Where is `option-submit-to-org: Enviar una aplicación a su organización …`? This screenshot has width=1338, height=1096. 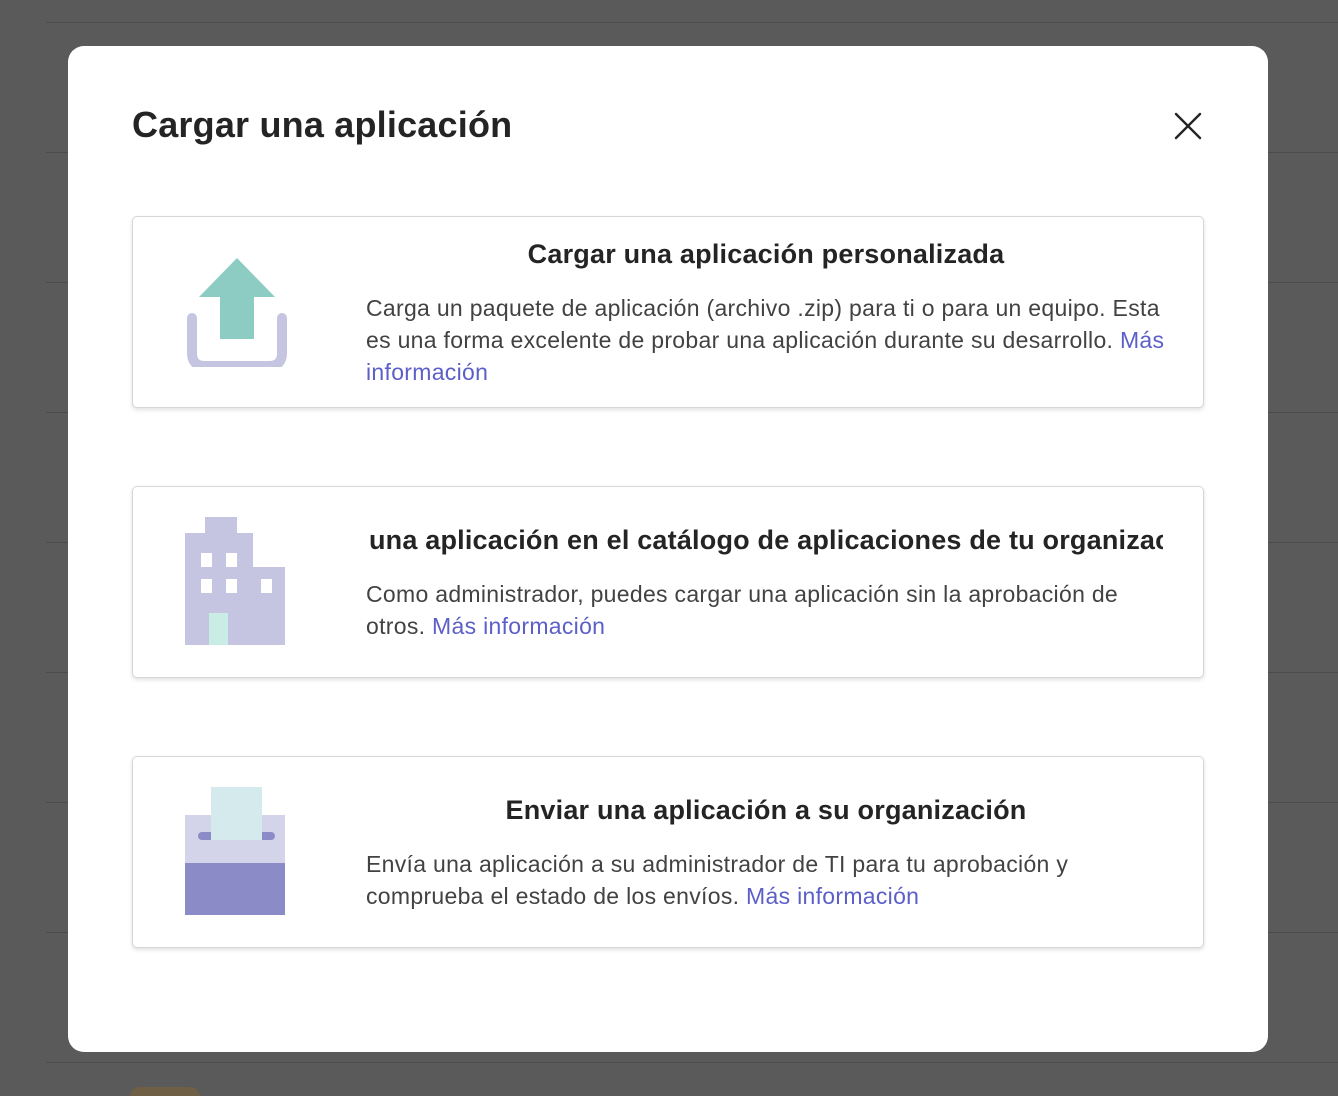 option-submit-to-org: Enviar una aplicación a su organización … is located at coordinates (668, 852).